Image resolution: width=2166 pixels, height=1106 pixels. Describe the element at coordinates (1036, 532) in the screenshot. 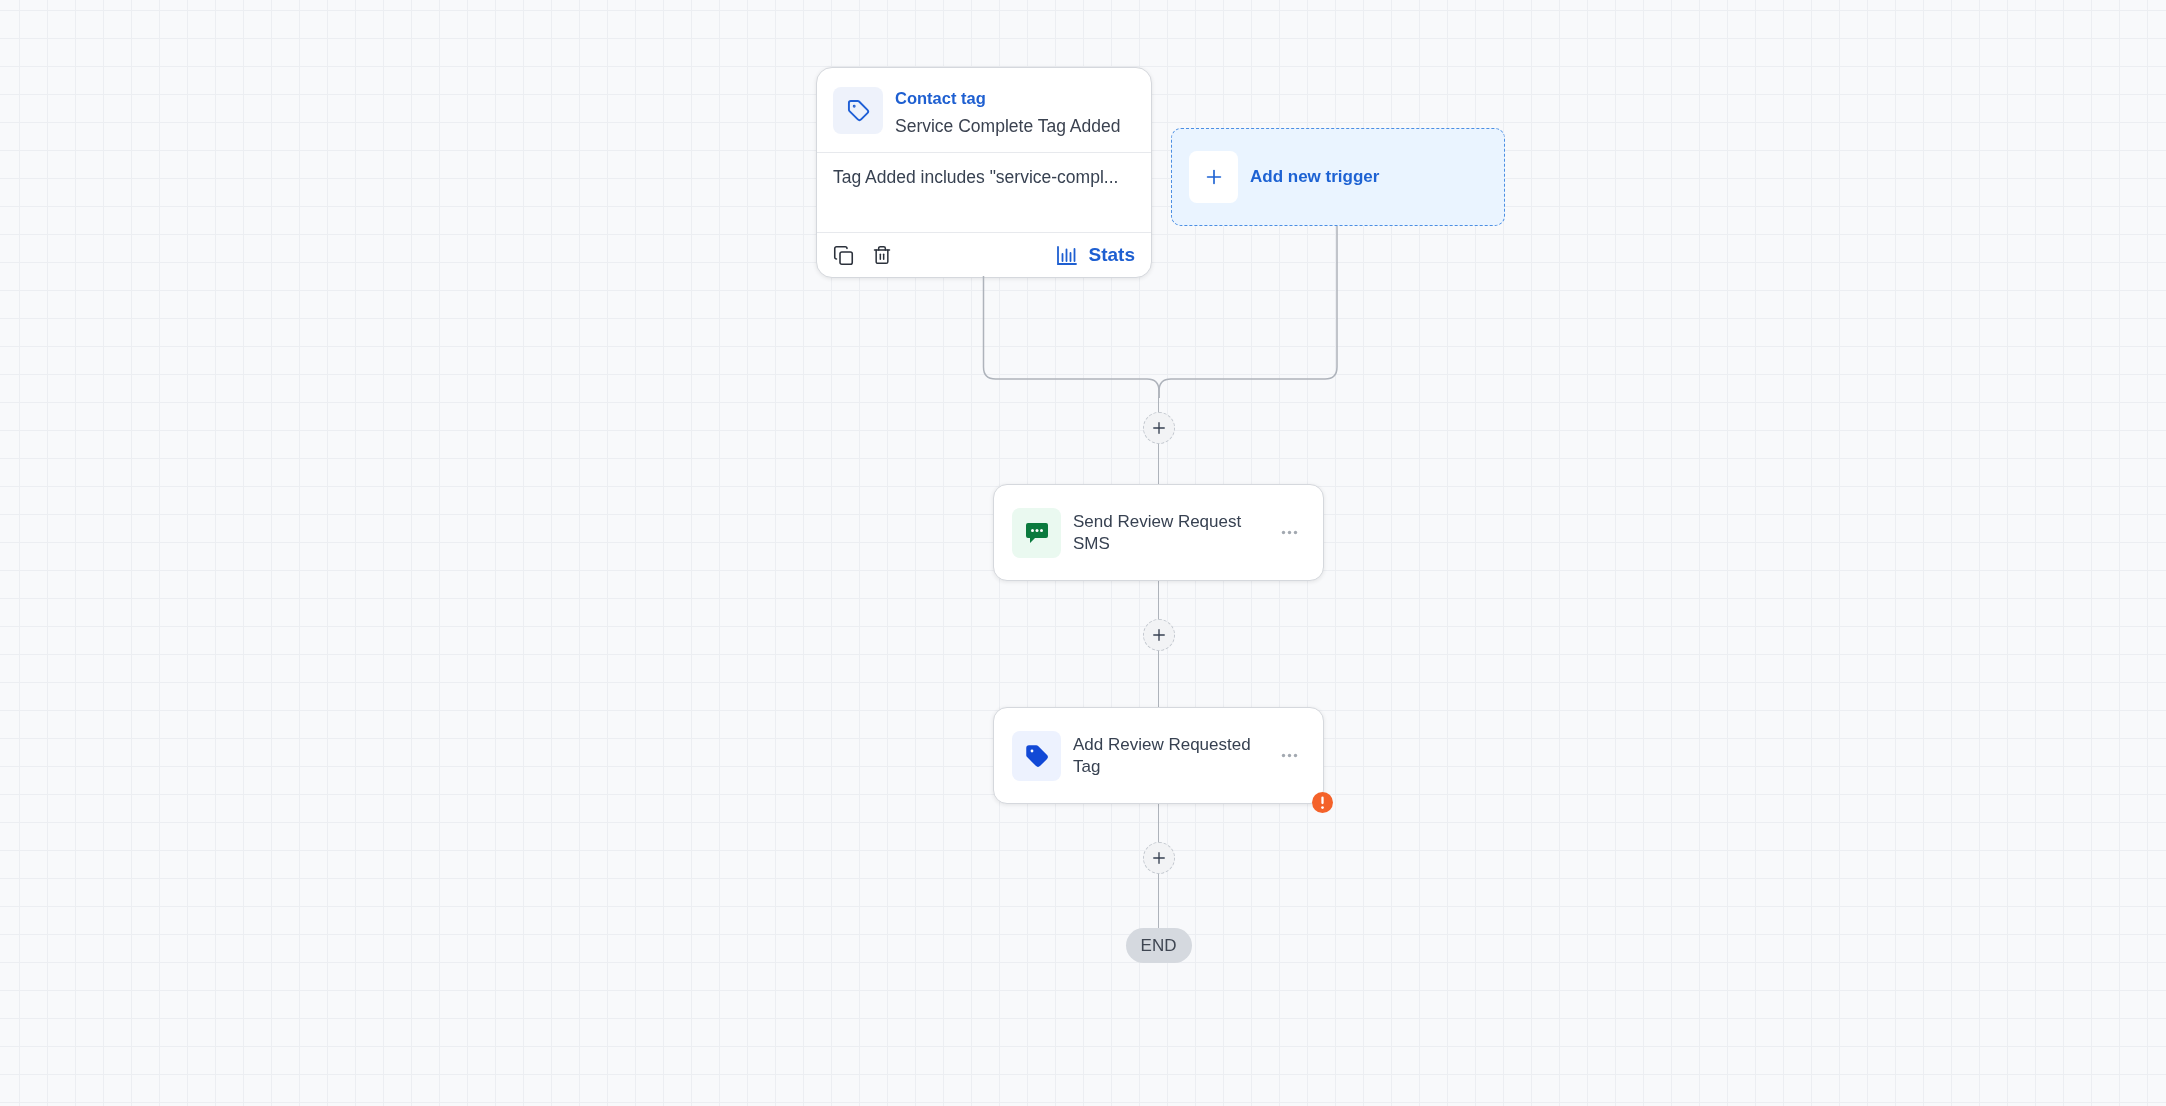

I see `chat-bubble-icon` at that location.